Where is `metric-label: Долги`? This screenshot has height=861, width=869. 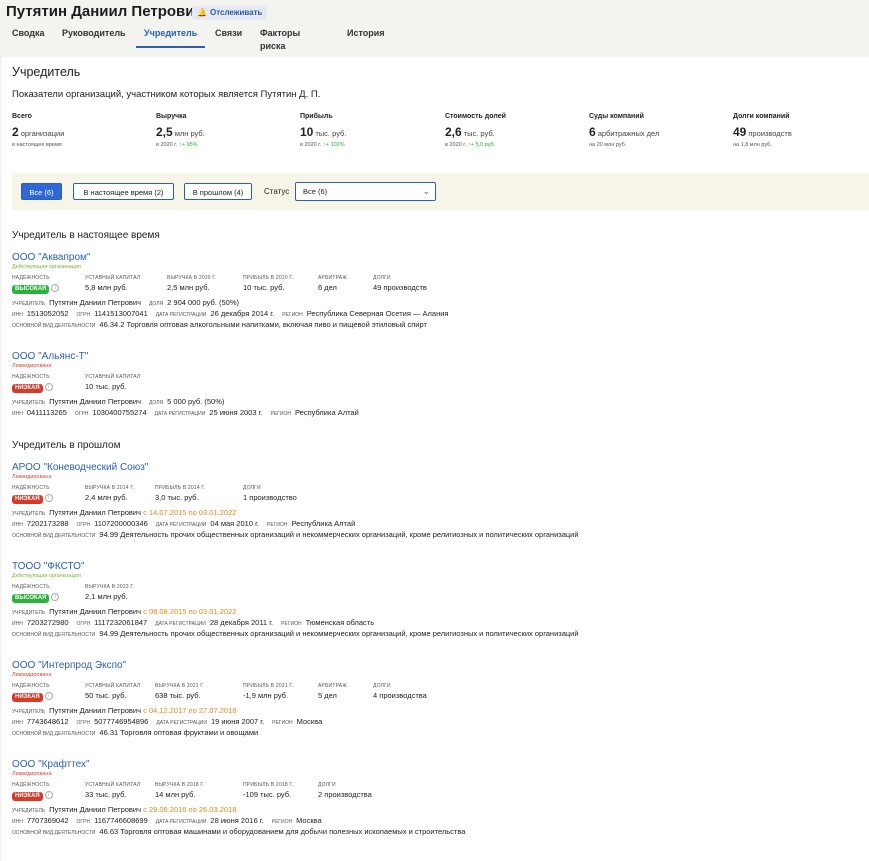 metric-label: Долги is located at coordinates (252, 488).